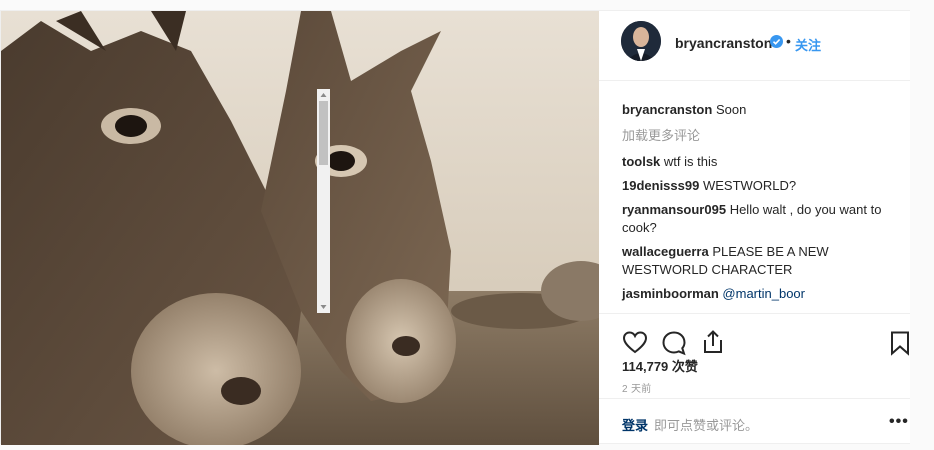 The height and width of the screenshot is (450, 934). Describe the element at coordinates (637, 387) in the screenshot. I see `post-timestamp: 2 天前` at that location.